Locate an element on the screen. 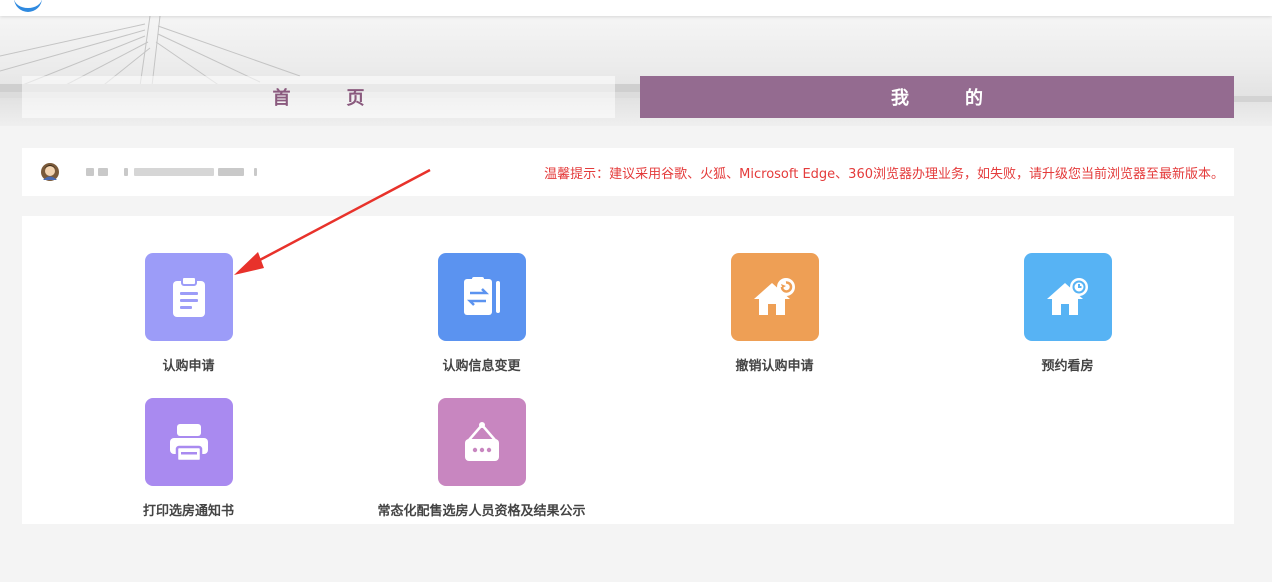  menu-item-print-notice: 打印选房通知书 is located at coordinates (188, 463).